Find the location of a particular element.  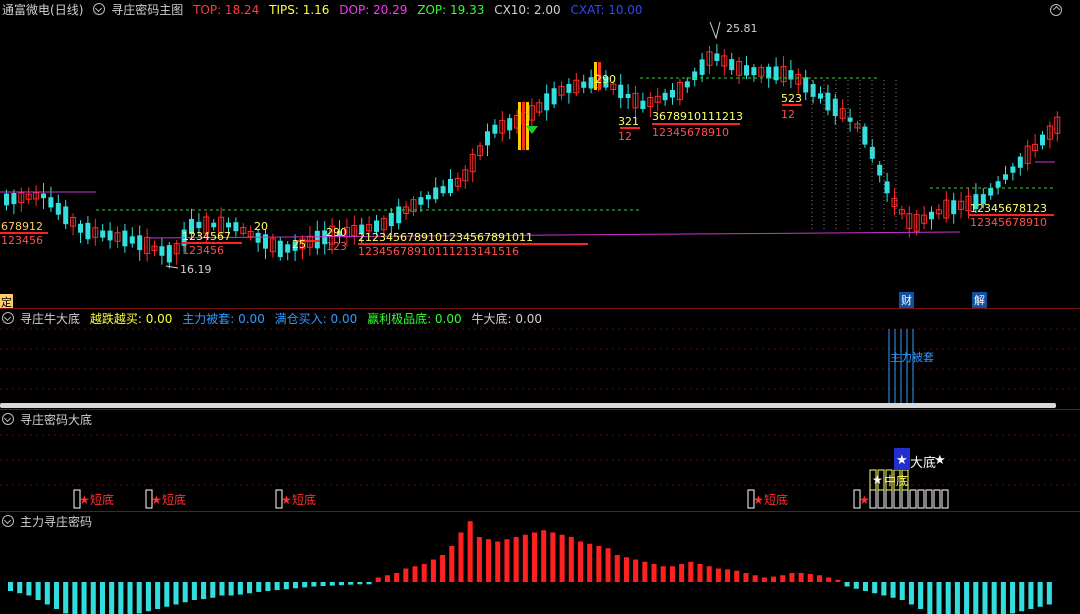

bottom-indicator-name: 寻庄密码大底 is located at coordinates (56, 420).